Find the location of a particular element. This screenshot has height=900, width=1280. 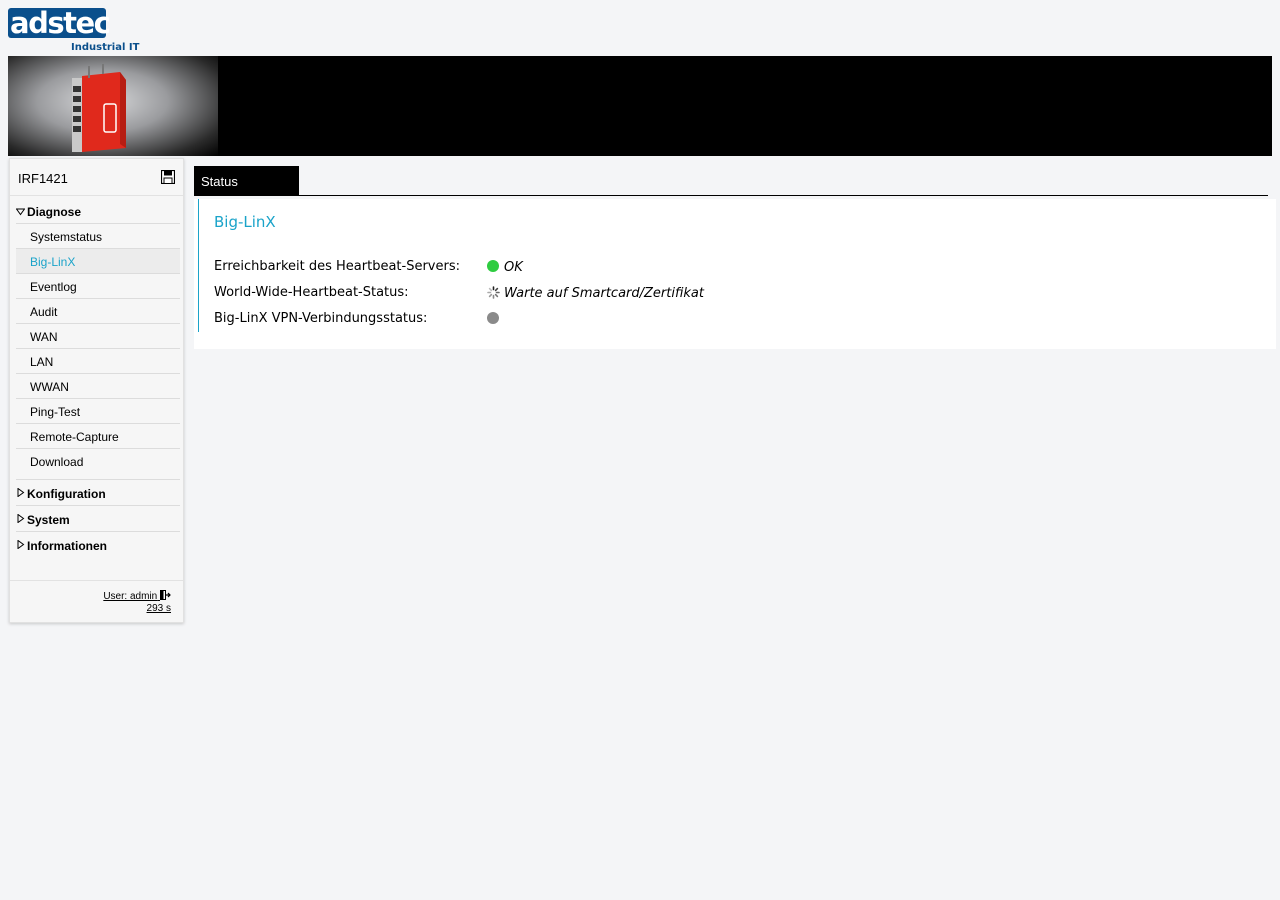

router-device-icon is located at coordinates (99, 108).